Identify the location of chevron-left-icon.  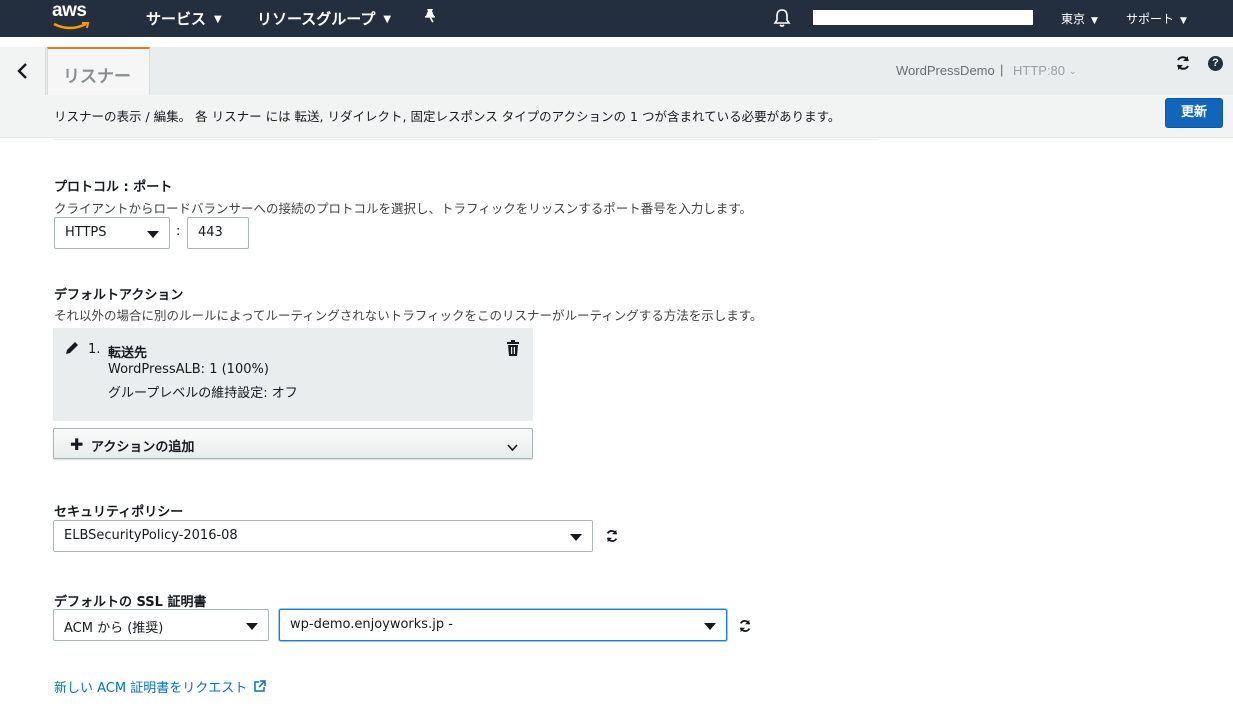
(22, 71).